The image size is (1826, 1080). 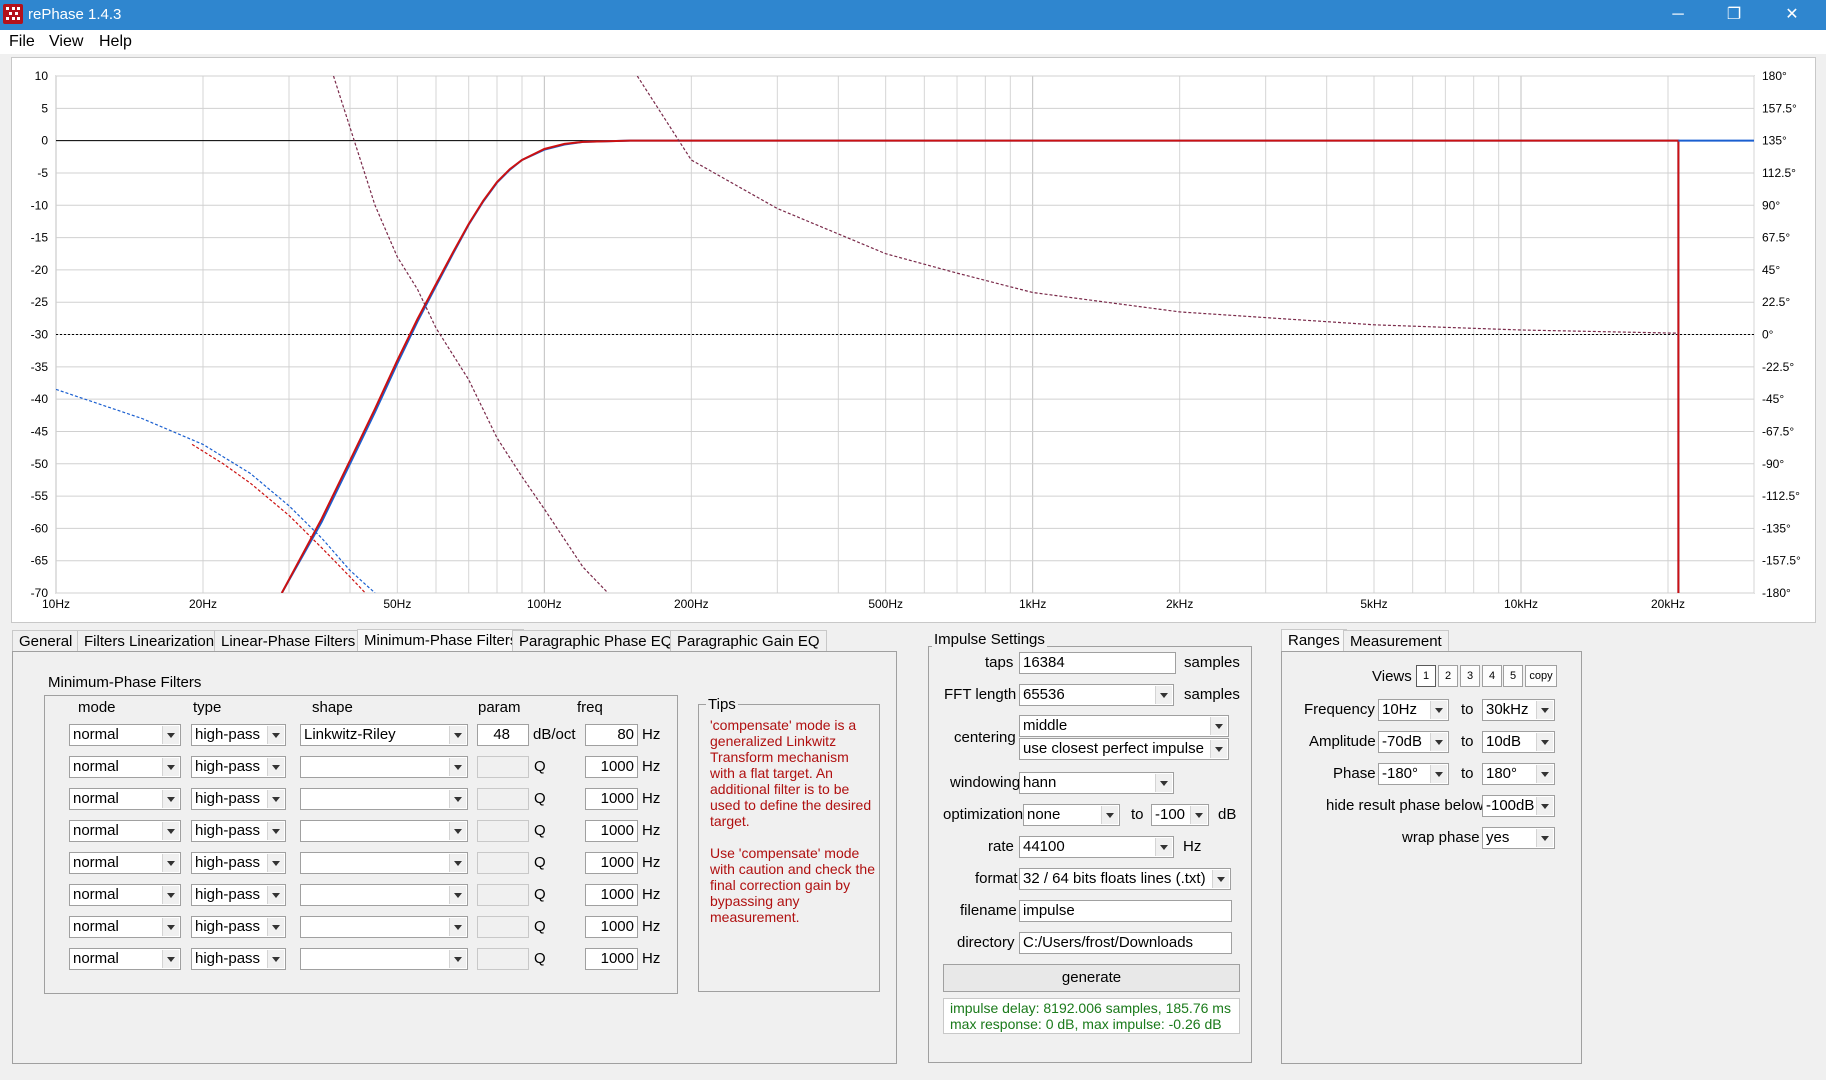 What do you see at coordinates (1227, 814) in the screenshot?
I see `optimization-unit: dB` at bounding box center [1227, 814].